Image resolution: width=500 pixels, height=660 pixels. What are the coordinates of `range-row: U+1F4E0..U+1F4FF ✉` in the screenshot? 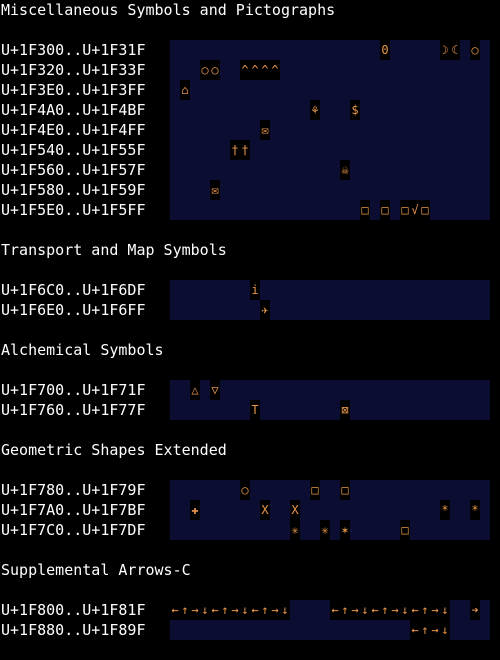 It's located at (250, 130).